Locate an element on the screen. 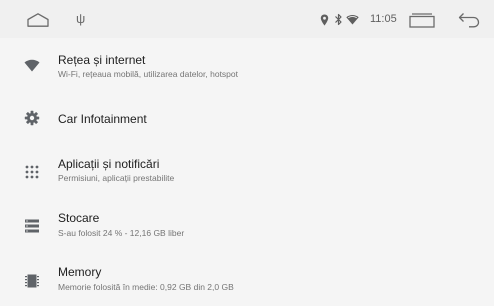 The height and width of the screenshot is (306, 494). apps-grid-icon is located at coordinates (32, 172).